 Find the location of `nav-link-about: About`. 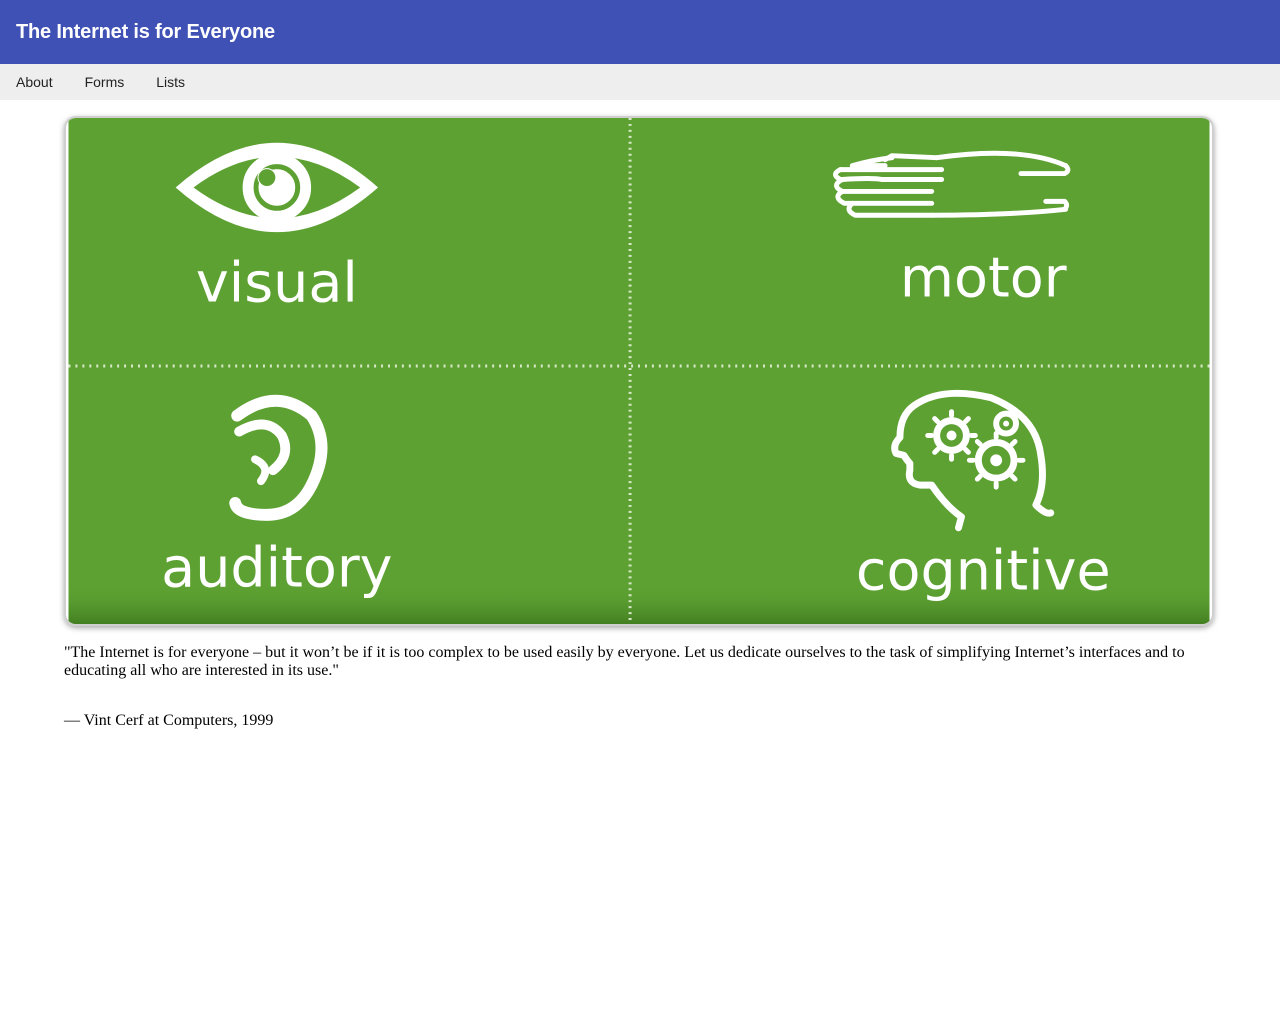

nav-link-about: About is located at coordinates (34, 82).